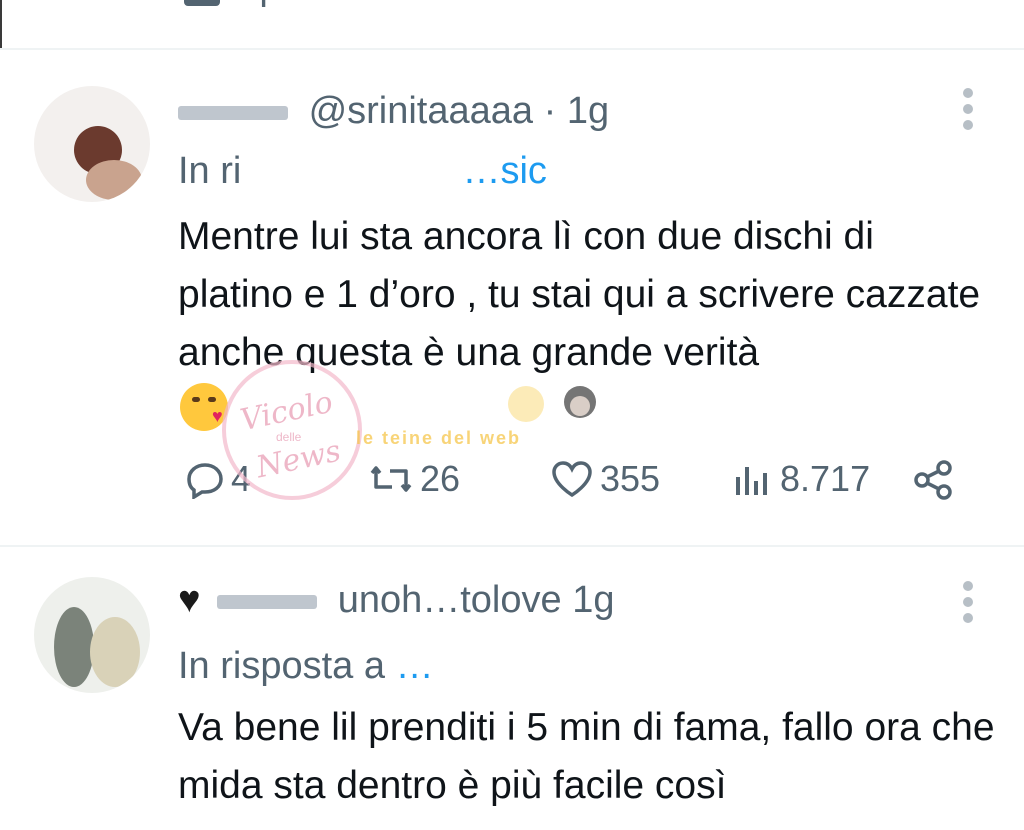  I want to click on kissing-face-emoji-icon: ♥, so click(204, 407).